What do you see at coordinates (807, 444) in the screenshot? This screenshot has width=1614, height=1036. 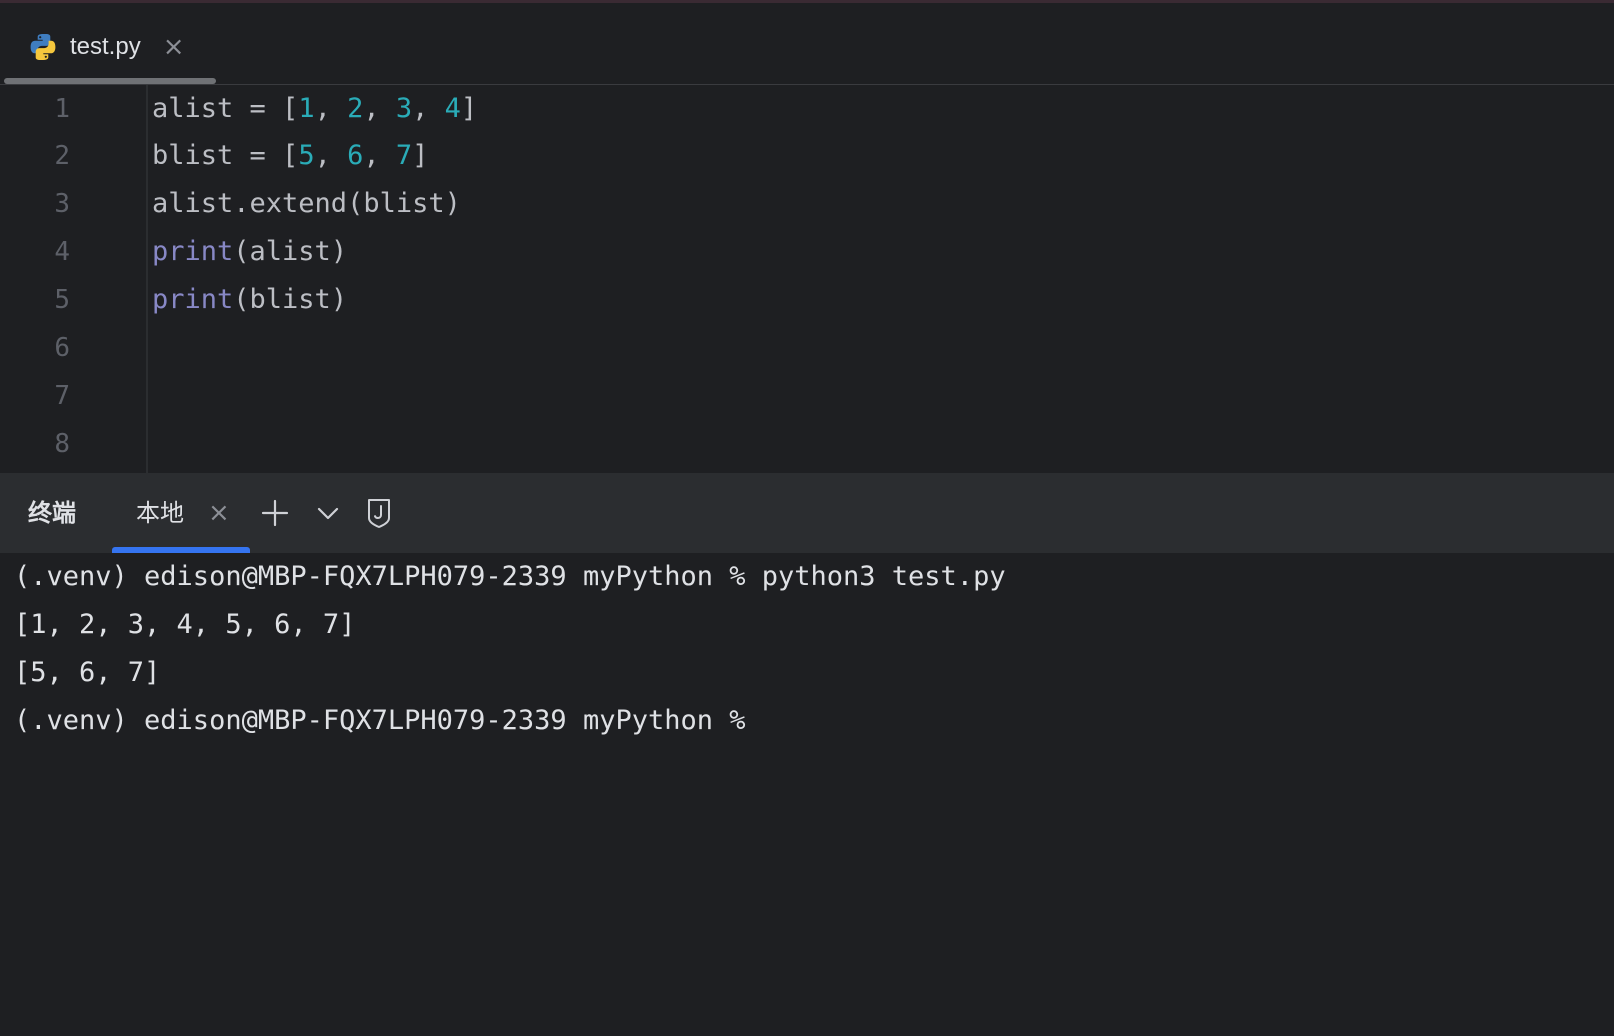 I see `code-line: 8` at bounding box center [807, 444].